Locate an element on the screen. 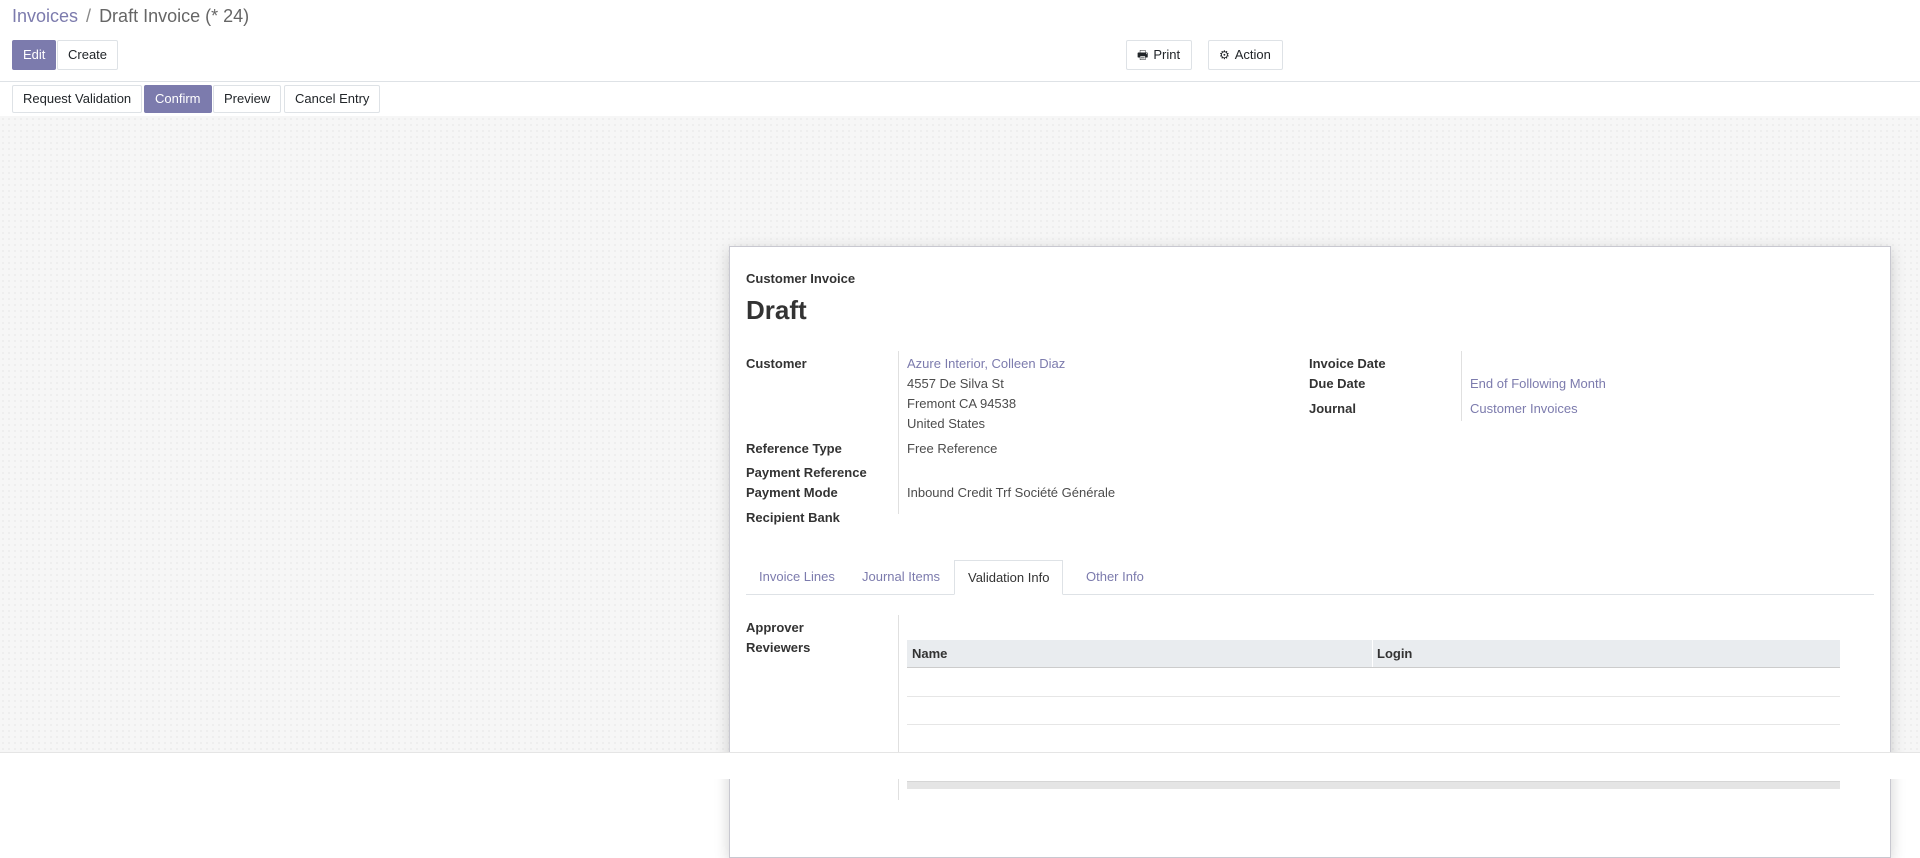 Image resolution: width=1920 pixels, height=858 pixels. approver-label: Approver is located at coordinates (775, 627).